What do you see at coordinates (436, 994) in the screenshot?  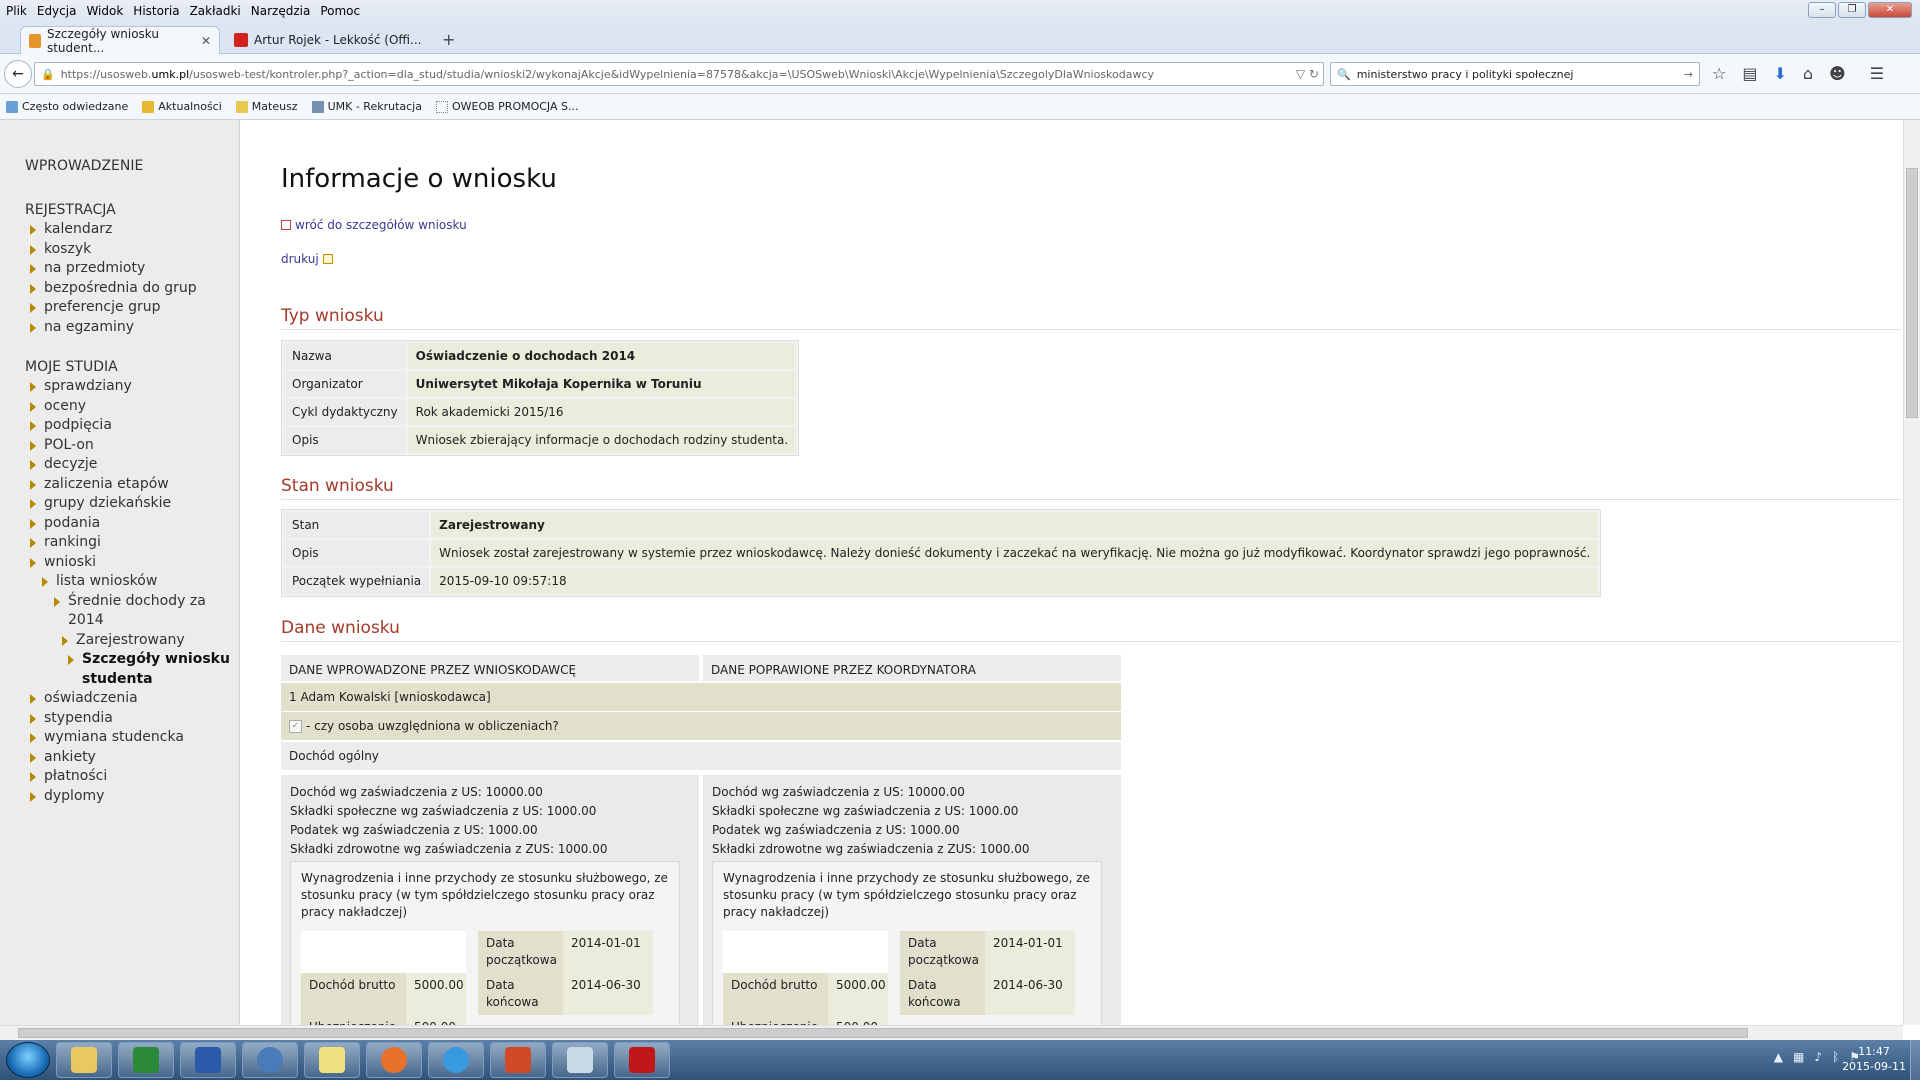 I see `value-cell: 5000.00` at bounding box center [436, 994].